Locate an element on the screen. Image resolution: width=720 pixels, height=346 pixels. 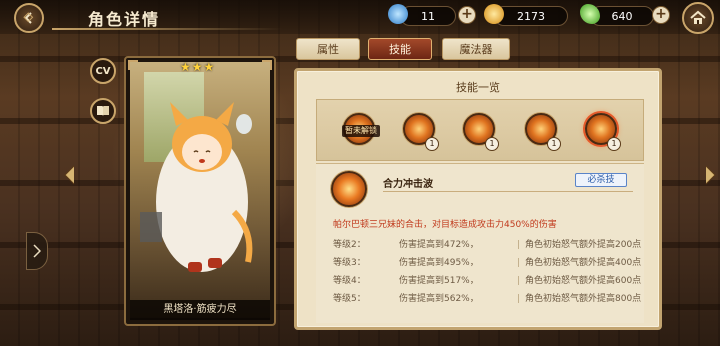
home-icon is located at coordinates (698, 17).